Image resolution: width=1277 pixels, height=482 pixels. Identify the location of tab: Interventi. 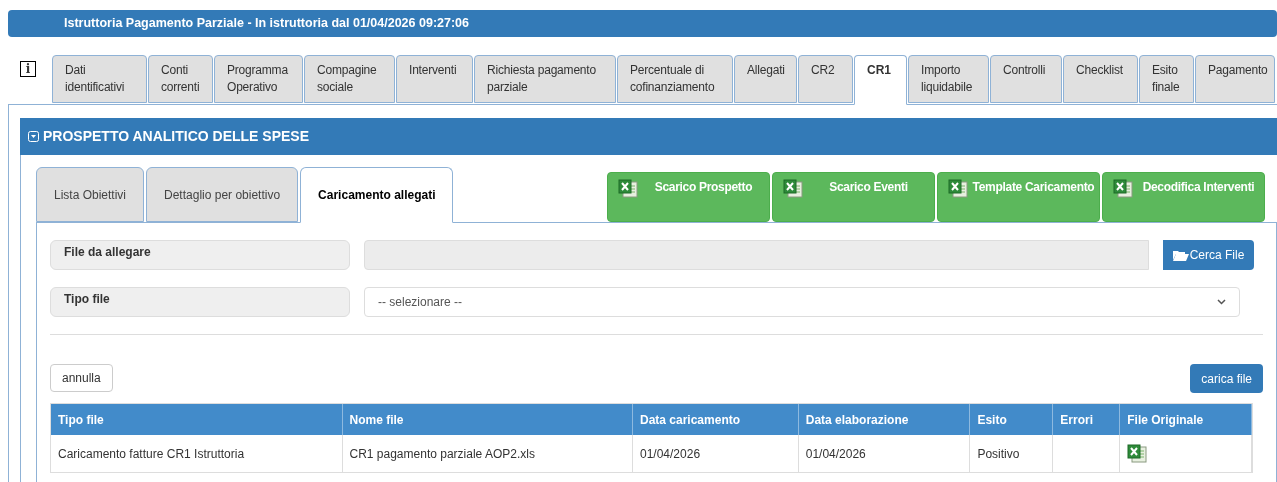
(434, 79).